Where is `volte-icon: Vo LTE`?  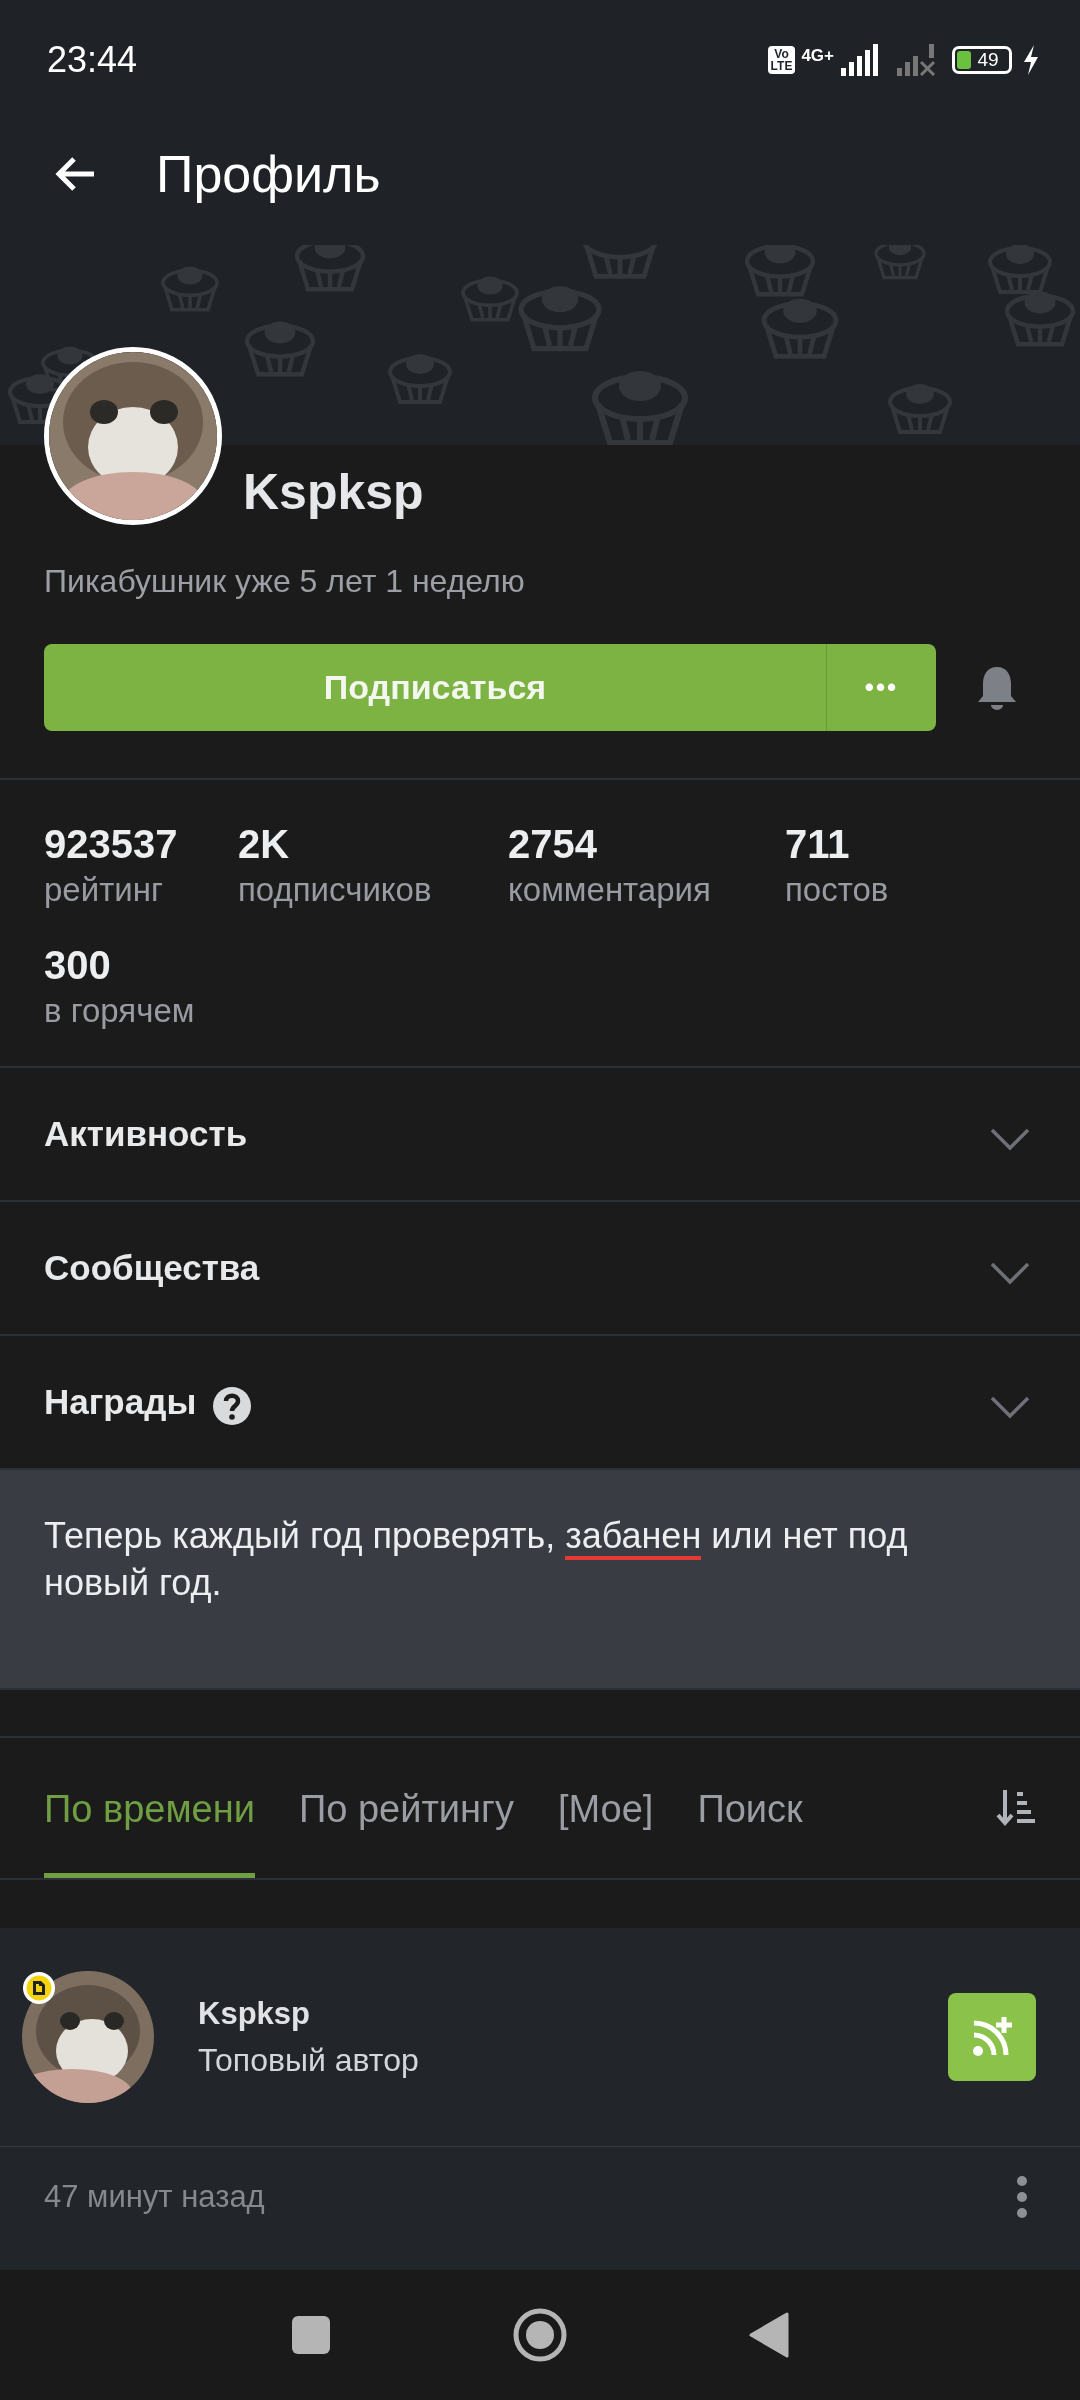 volte-icon: Vo LTE is located at coordinates (781, 60).